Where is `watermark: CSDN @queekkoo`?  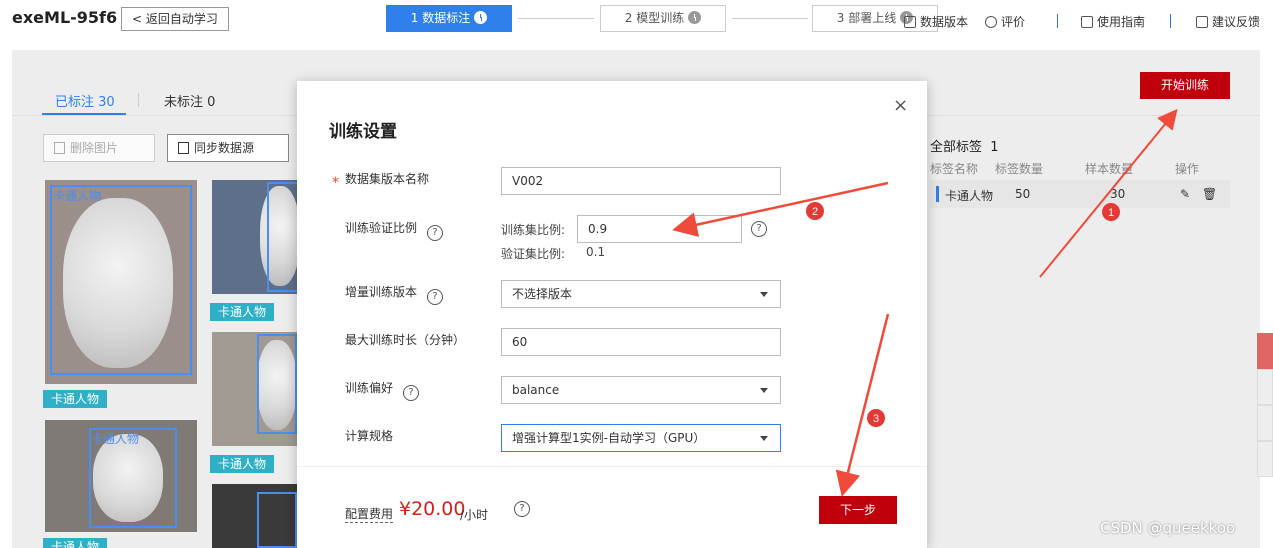 watermark: CSDN @queekkoo is located at coordinates (1168, 528).